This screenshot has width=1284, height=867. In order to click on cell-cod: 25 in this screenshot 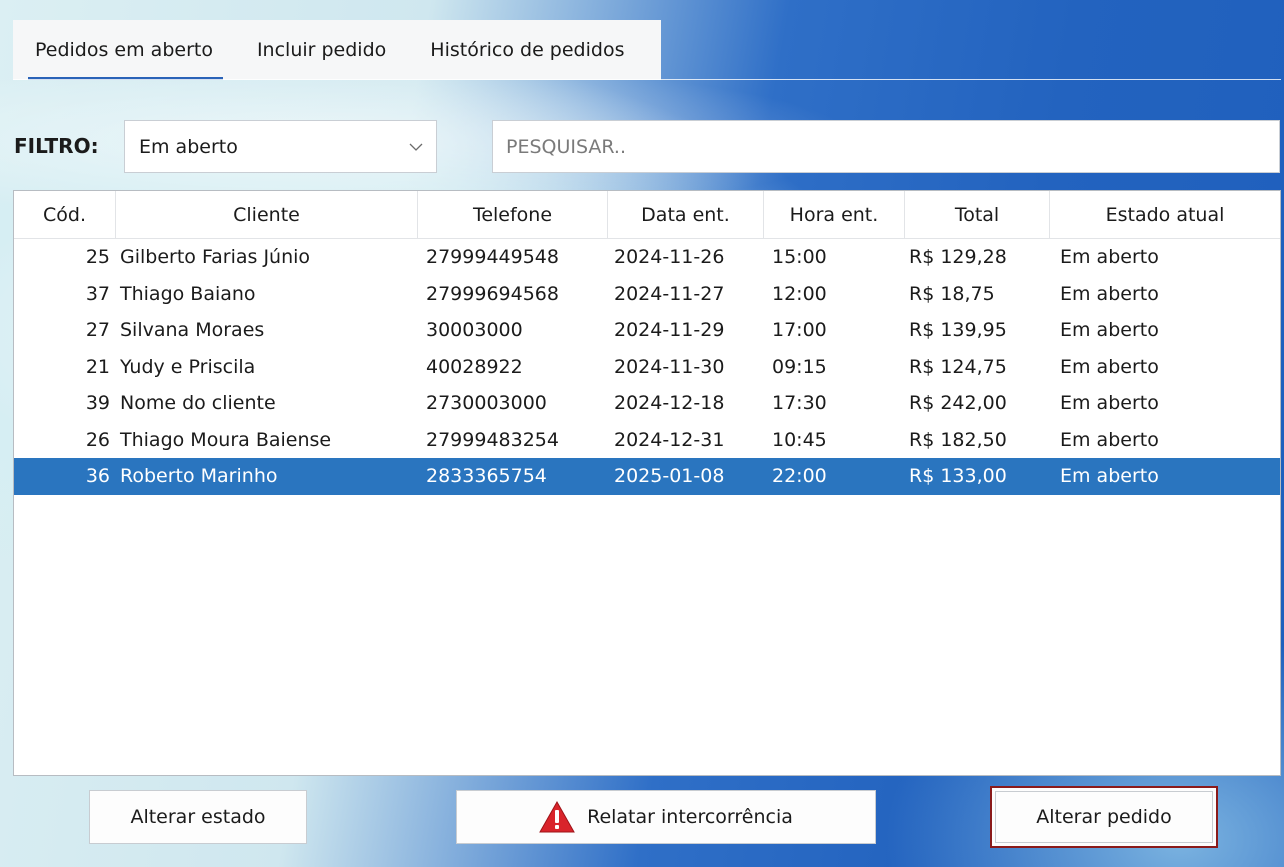, I will do `click(97, 257)`.